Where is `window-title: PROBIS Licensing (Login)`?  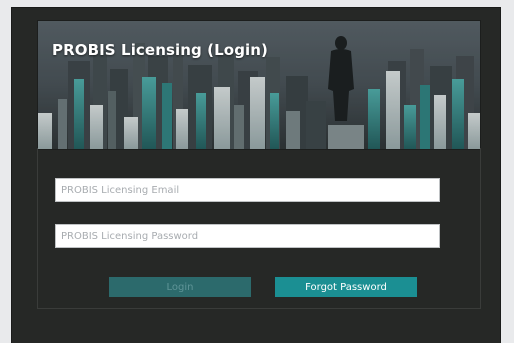
window-title: PROBIS Licensing (Login) is located at coordinates (160, 50).